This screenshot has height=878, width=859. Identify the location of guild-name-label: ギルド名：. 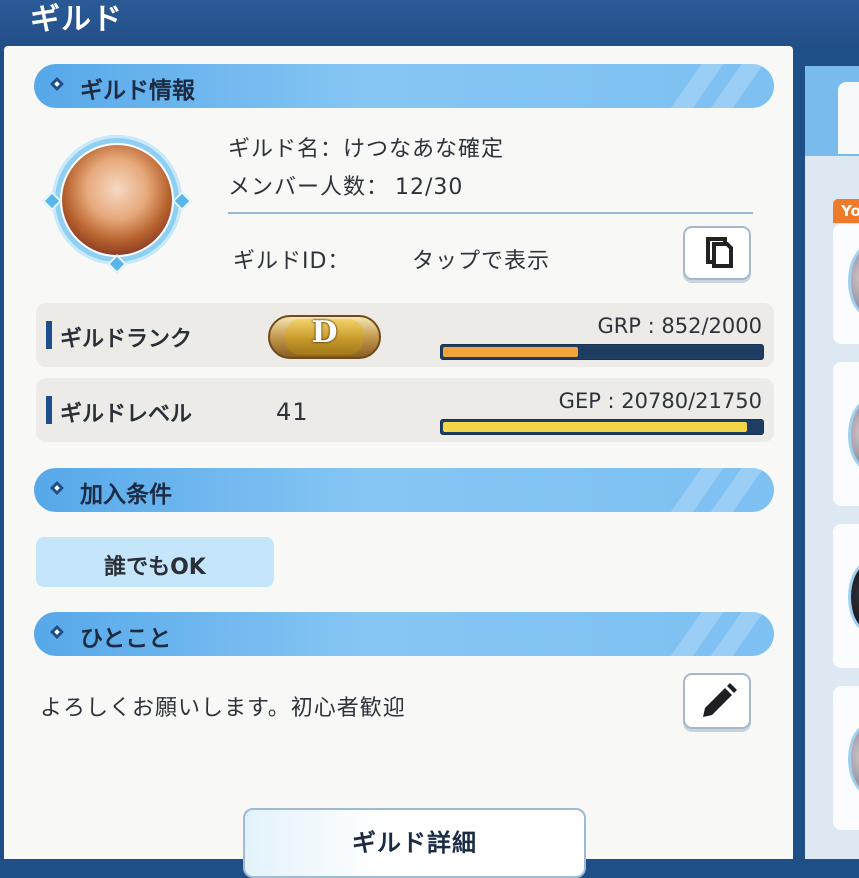
(286, 149).